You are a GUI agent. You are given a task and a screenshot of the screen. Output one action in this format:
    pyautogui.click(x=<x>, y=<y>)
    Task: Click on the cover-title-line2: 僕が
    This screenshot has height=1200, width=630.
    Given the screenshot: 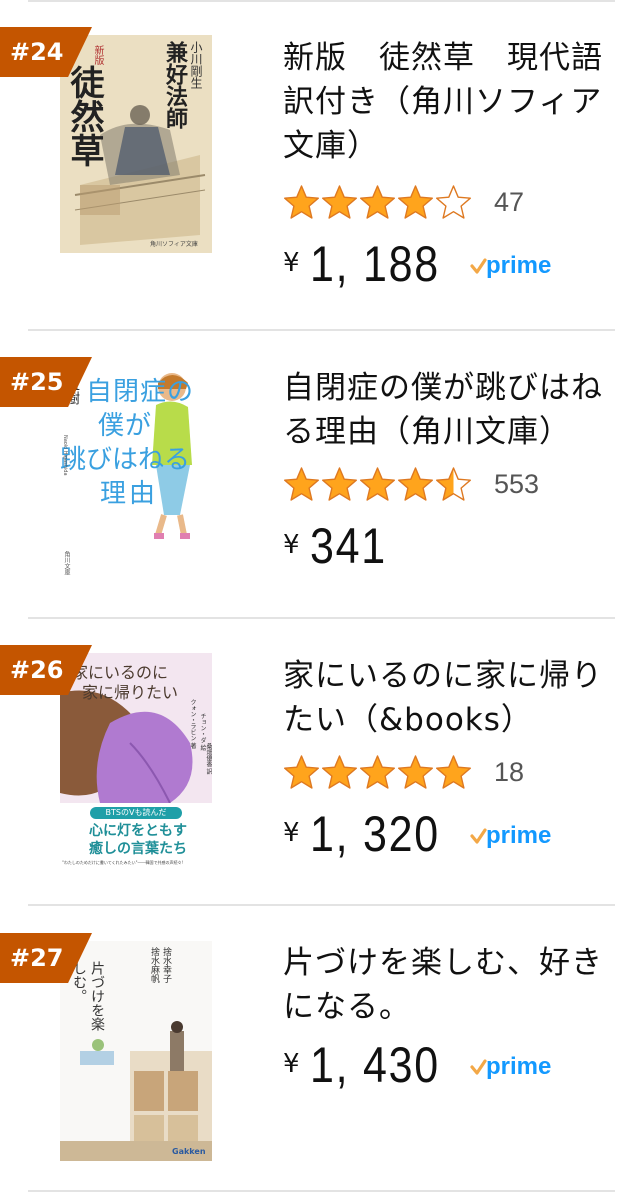 What is the action you would take?
    pyautogui.click(x=125, y=426)
    